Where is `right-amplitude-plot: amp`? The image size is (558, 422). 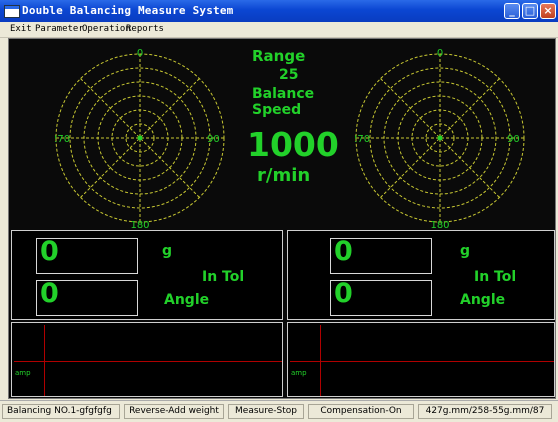
right-amplitude-plot: amp is located at coordinates (421, 359).